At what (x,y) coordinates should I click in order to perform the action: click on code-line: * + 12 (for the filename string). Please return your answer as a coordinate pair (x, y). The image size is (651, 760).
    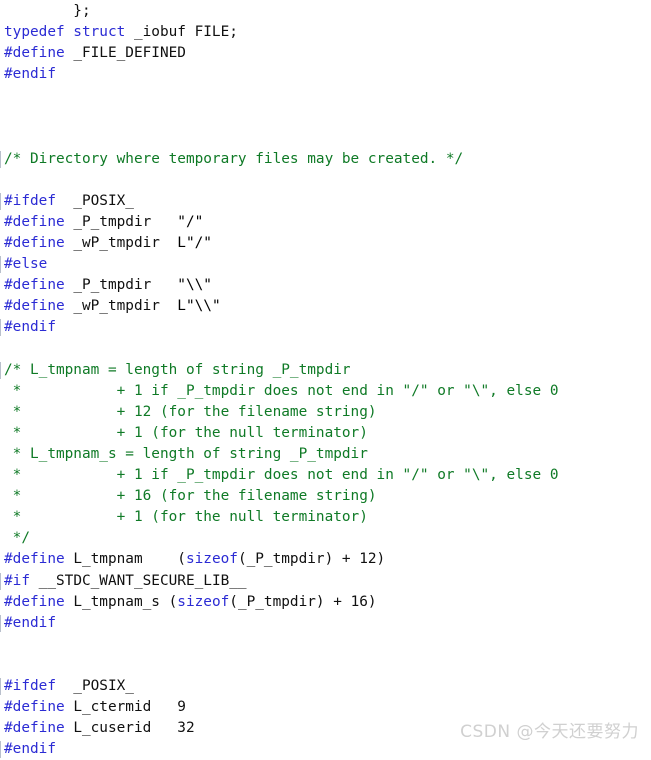
    Looking at the image, I should click on (325, 412).